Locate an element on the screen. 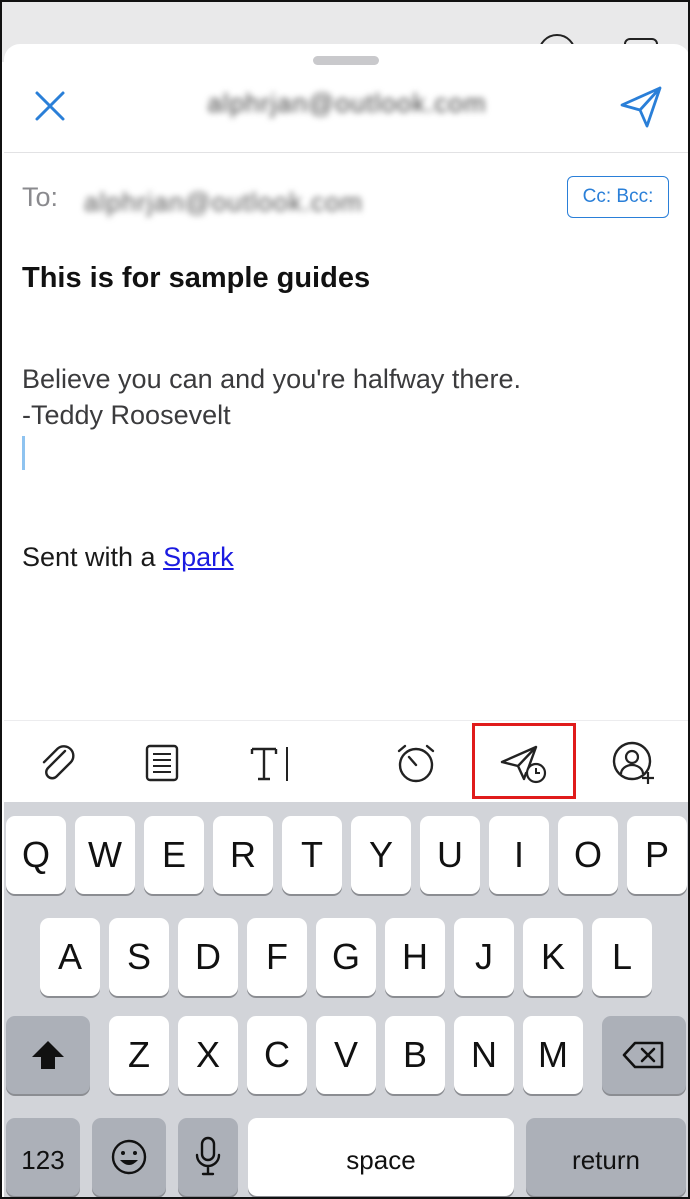 This screenshot has height=1199, width=690. compose-header: alphrjan@outlook.com is located at coordinates (346, 98).